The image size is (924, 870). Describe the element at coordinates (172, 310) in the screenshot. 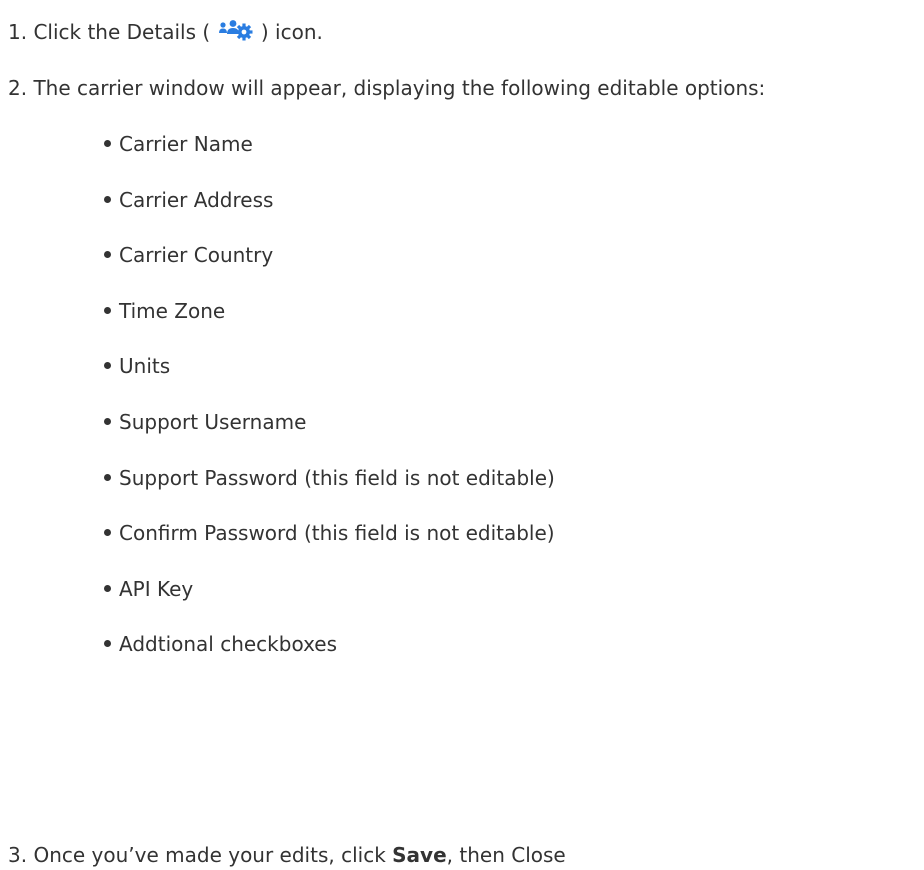

I see `list-item-label: Time Zone` at that location.